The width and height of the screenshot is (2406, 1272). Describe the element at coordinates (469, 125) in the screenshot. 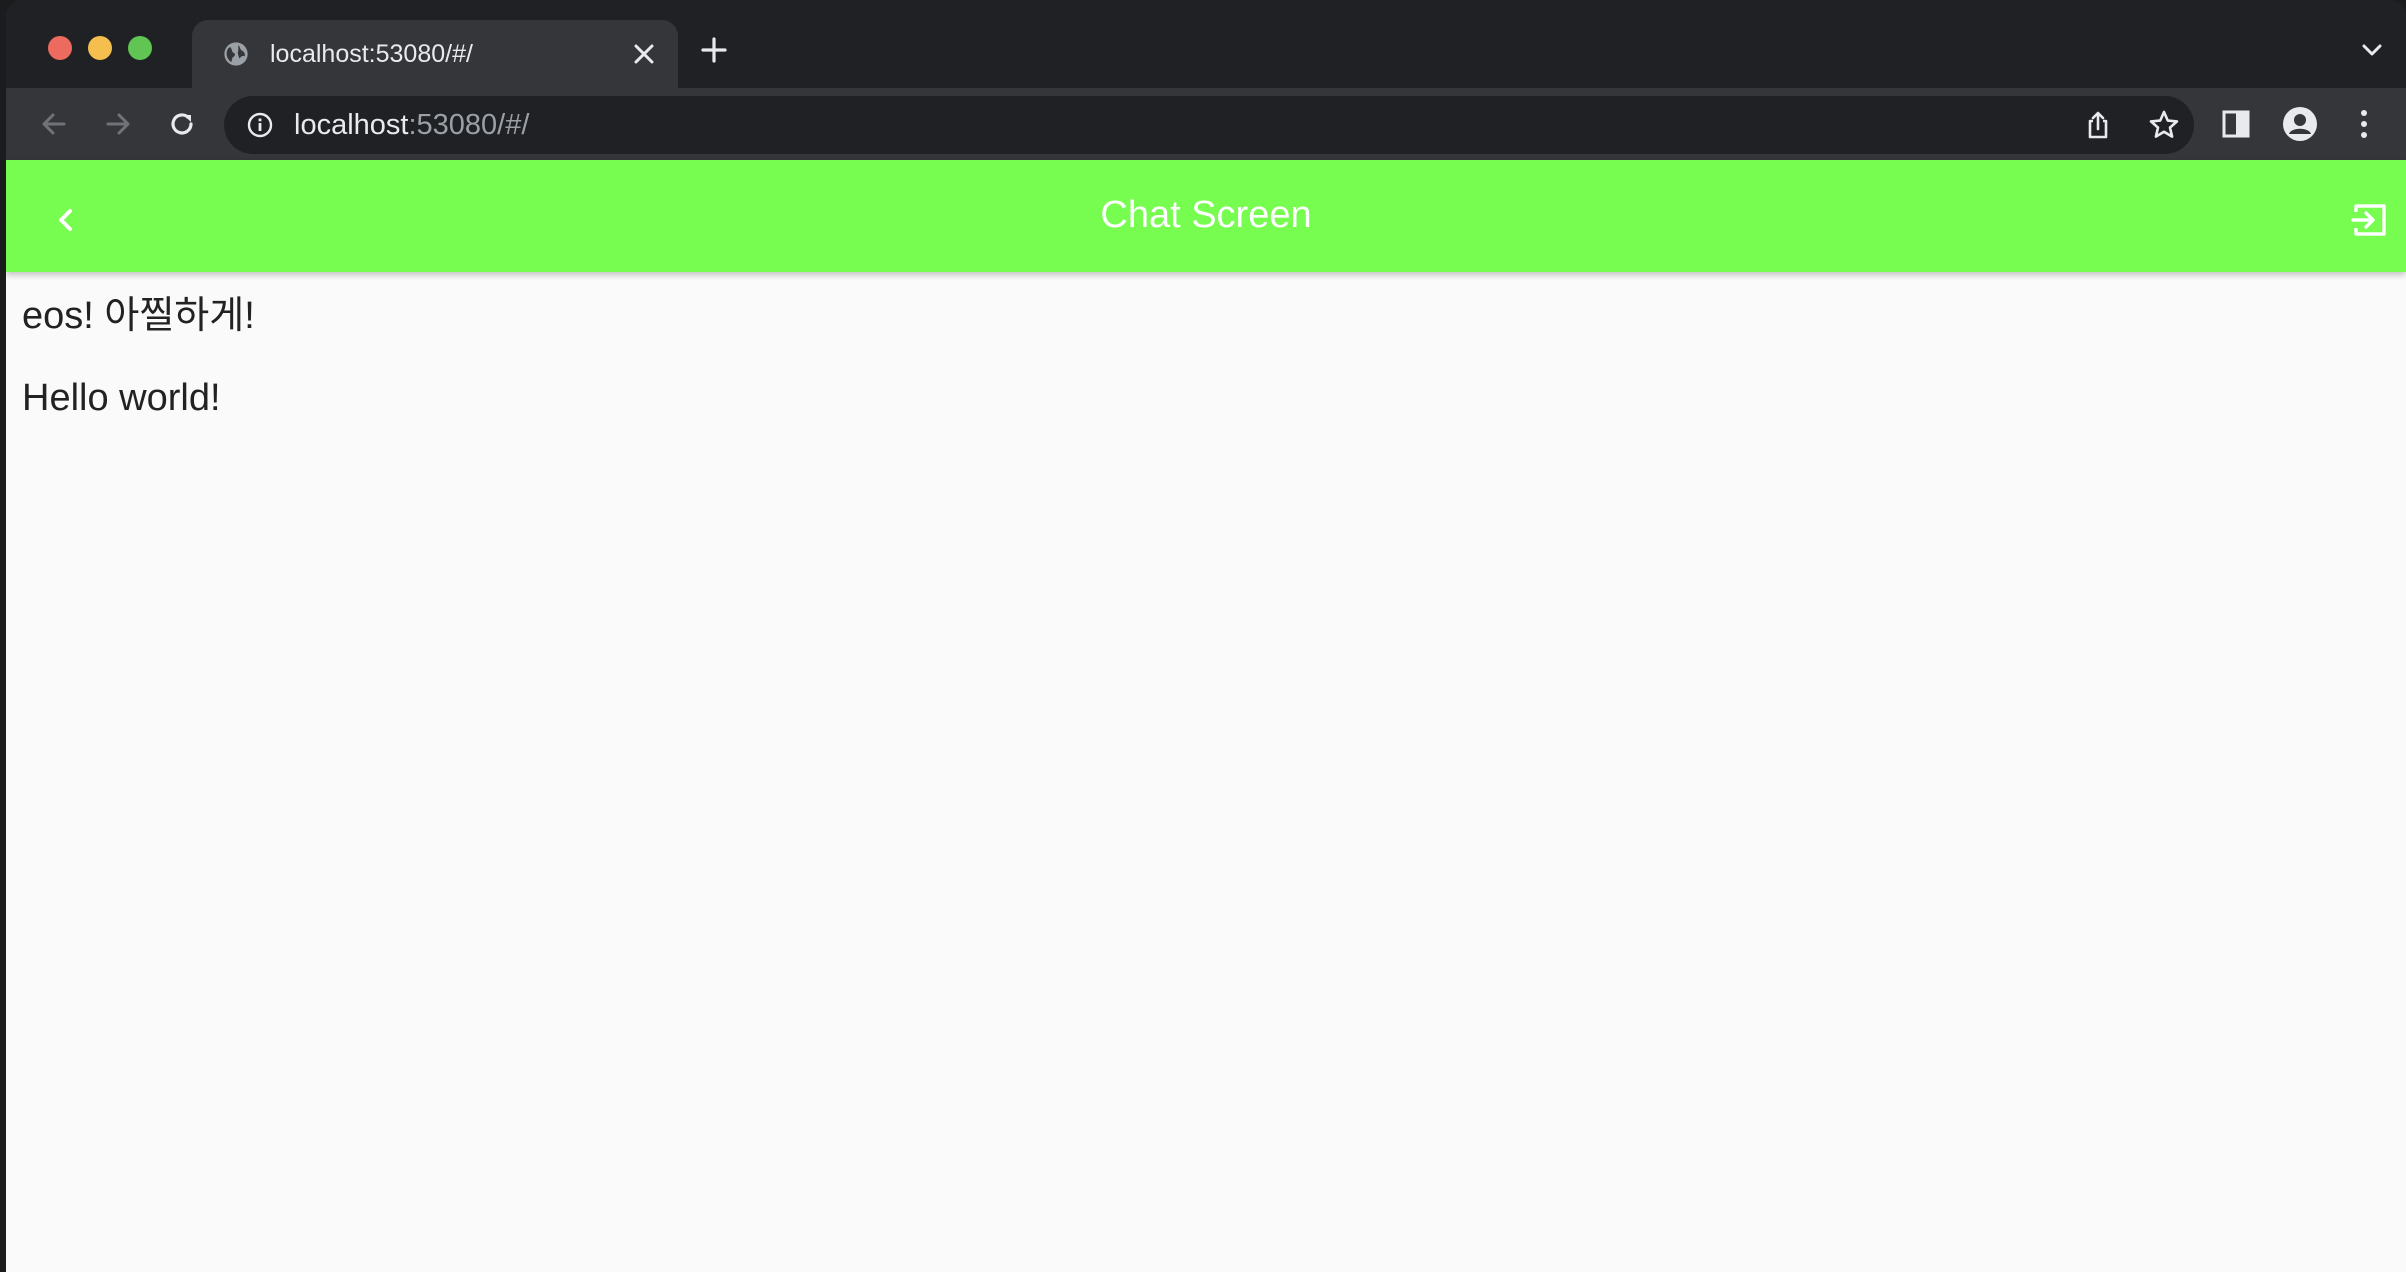

I see `url-path: :53080/#/` at that location.